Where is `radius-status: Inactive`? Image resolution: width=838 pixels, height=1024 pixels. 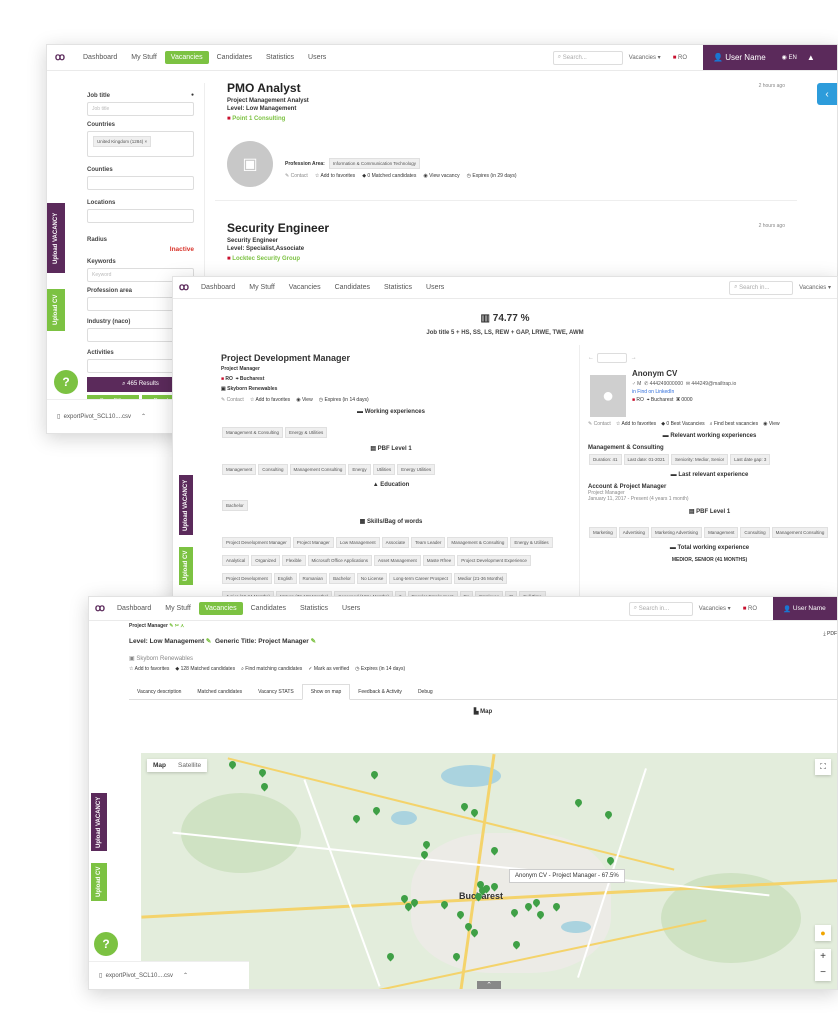
radius-status: Inactive is located at coordinates (140, 249).